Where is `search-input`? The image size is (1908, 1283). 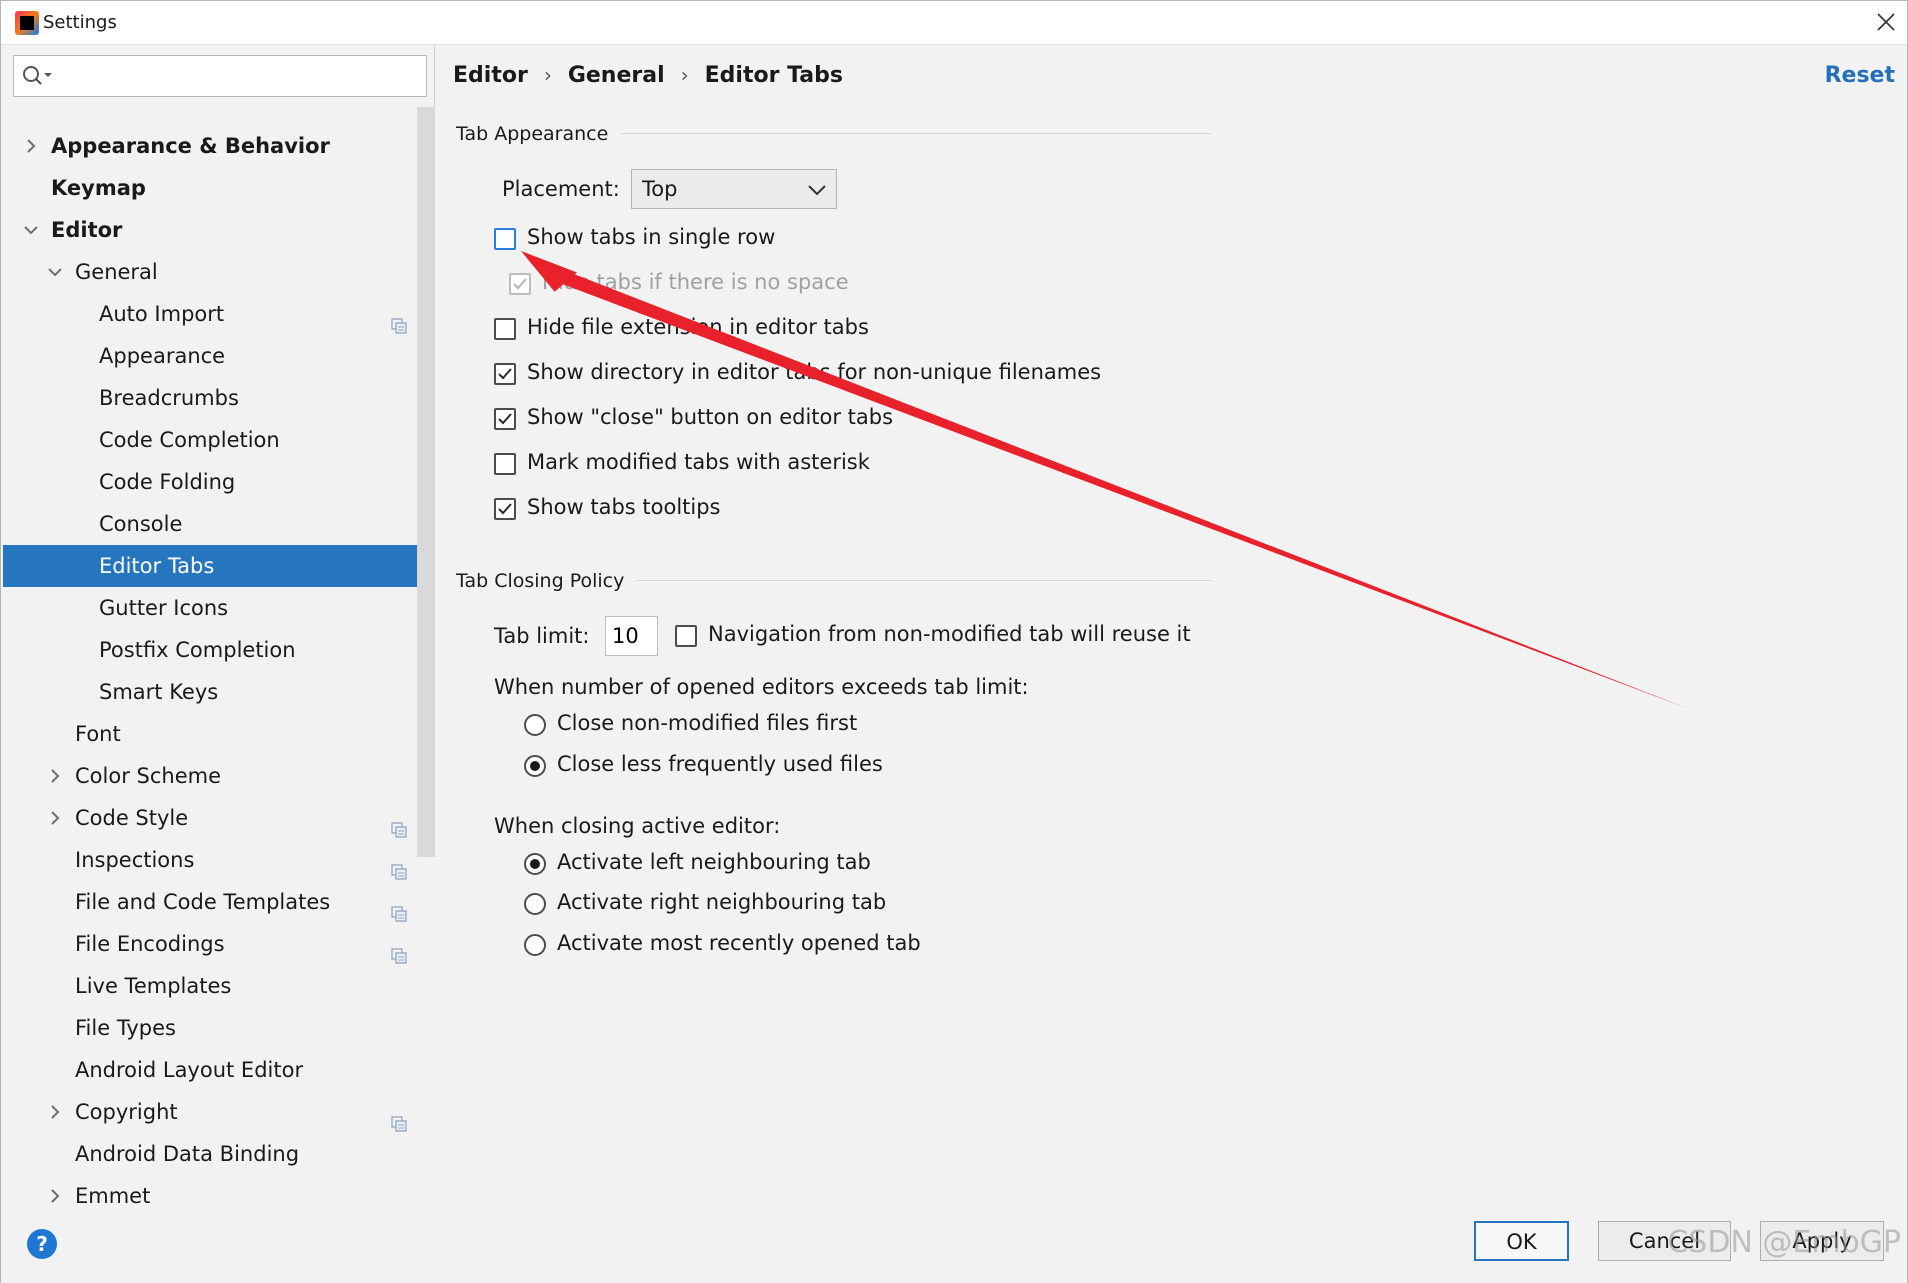 search-input is located at coordinates (240, 76).